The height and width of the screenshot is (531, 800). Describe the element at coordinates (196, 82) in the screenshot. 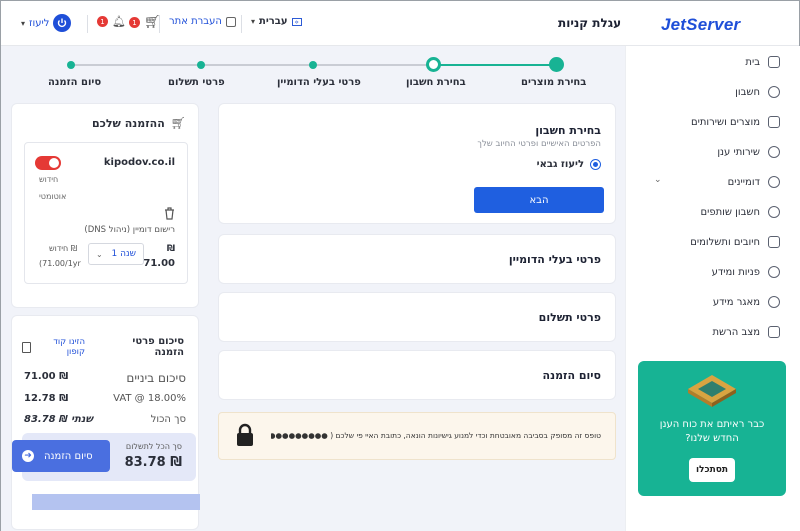

I see `step-label: פרטי תשלום` at that location.